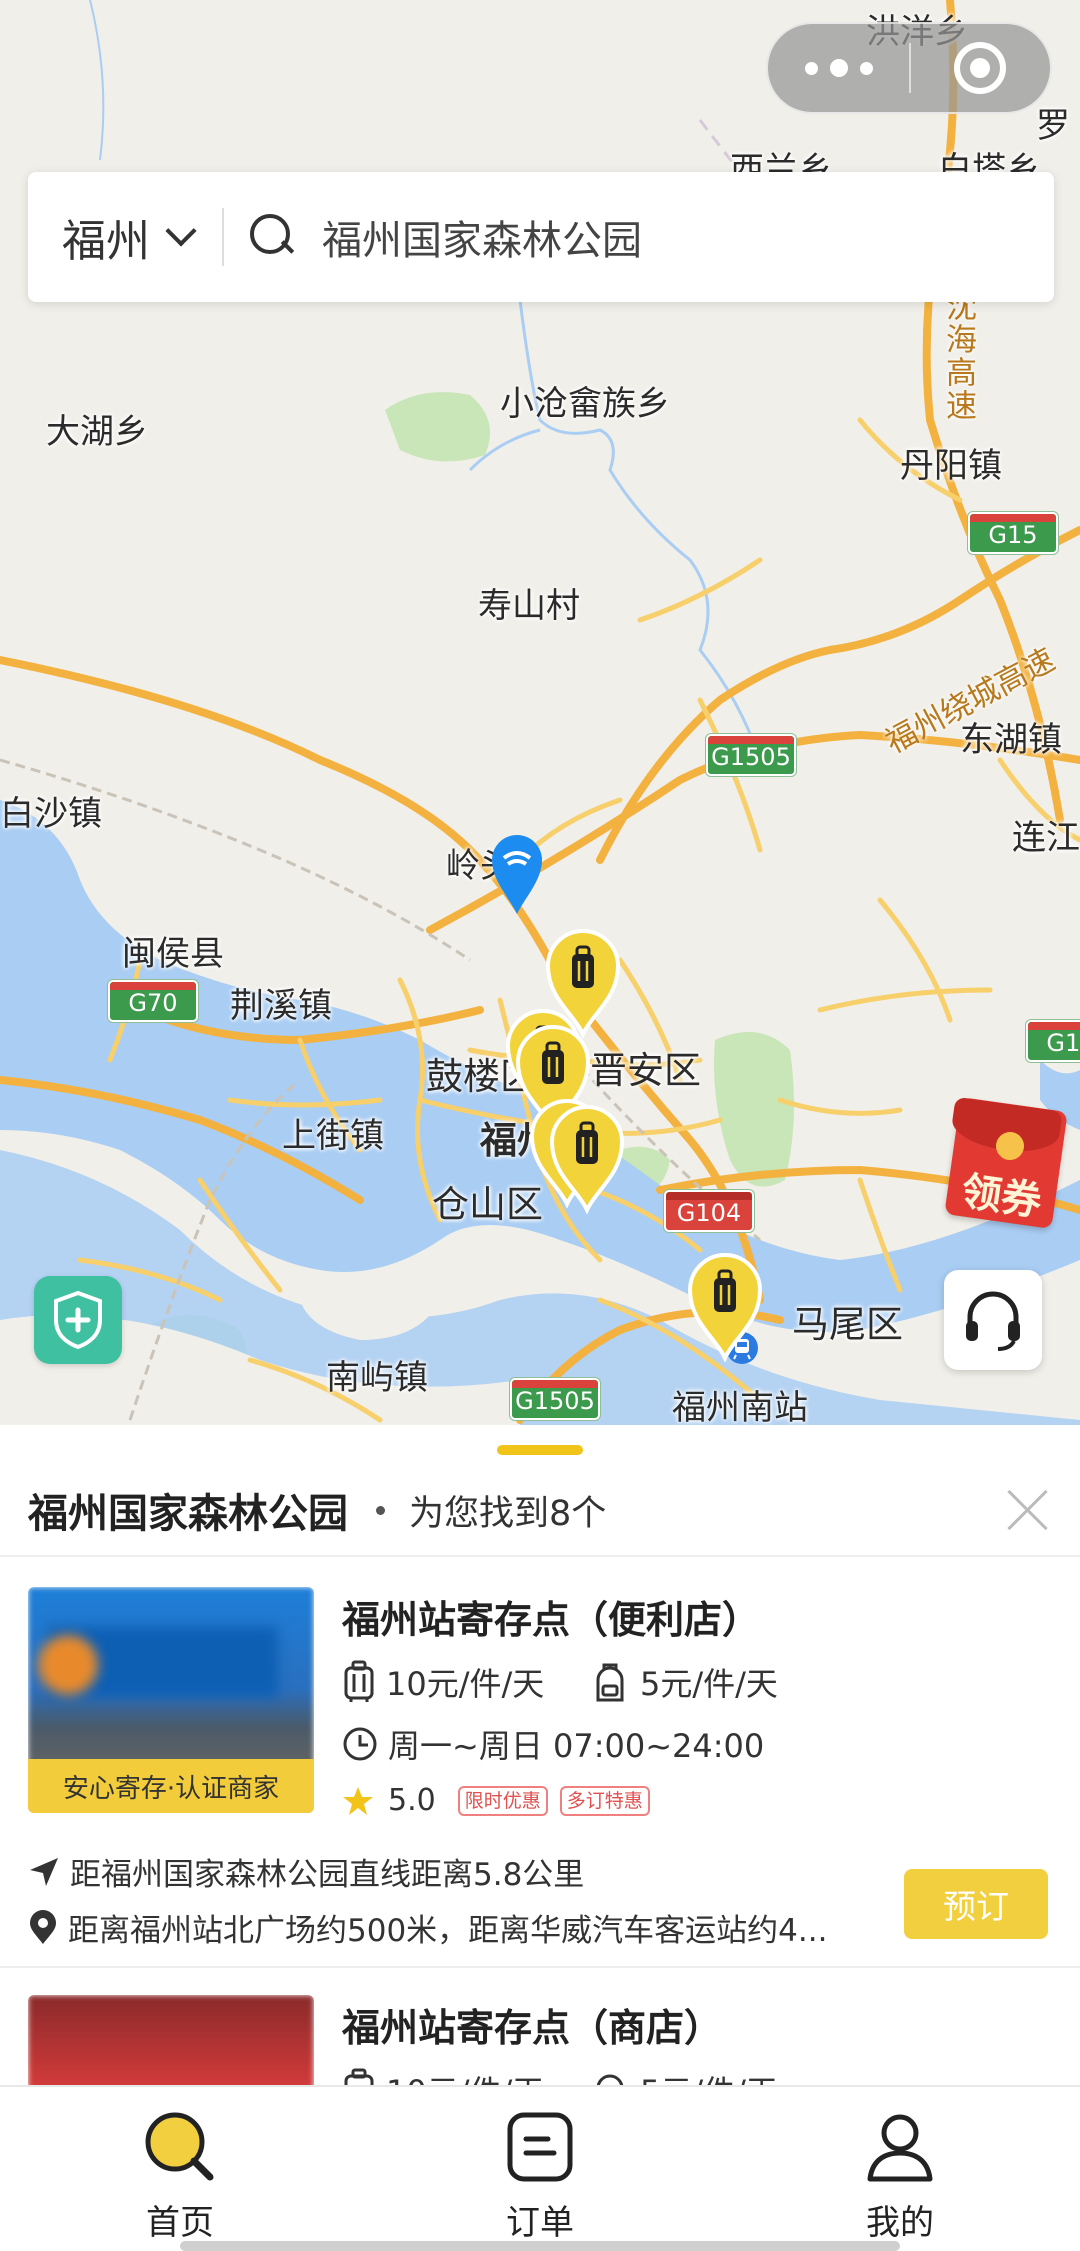  I want to click on drag-handle, so click(540, 1450).